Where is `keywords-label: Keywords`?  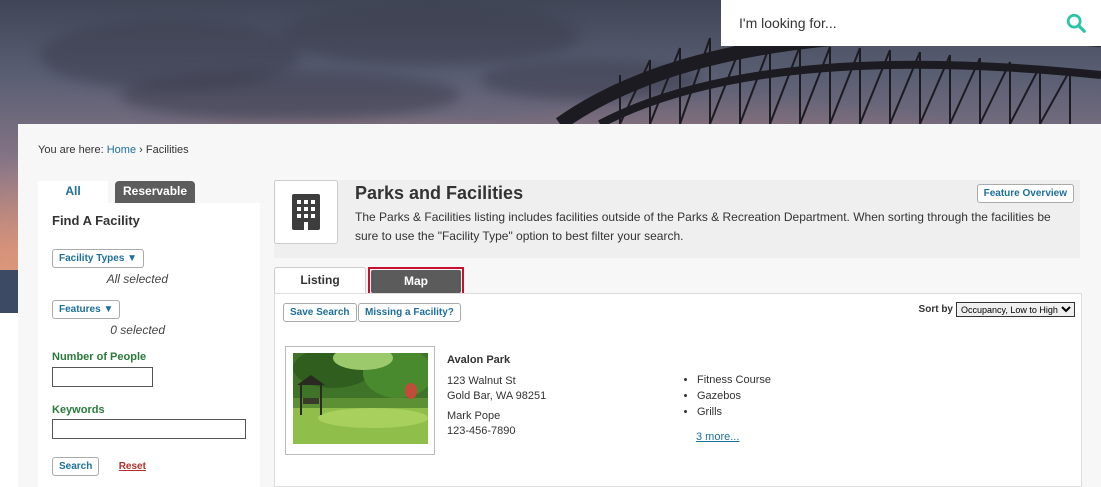 keywords-label: Keywords is located at coordinates (78, 410).